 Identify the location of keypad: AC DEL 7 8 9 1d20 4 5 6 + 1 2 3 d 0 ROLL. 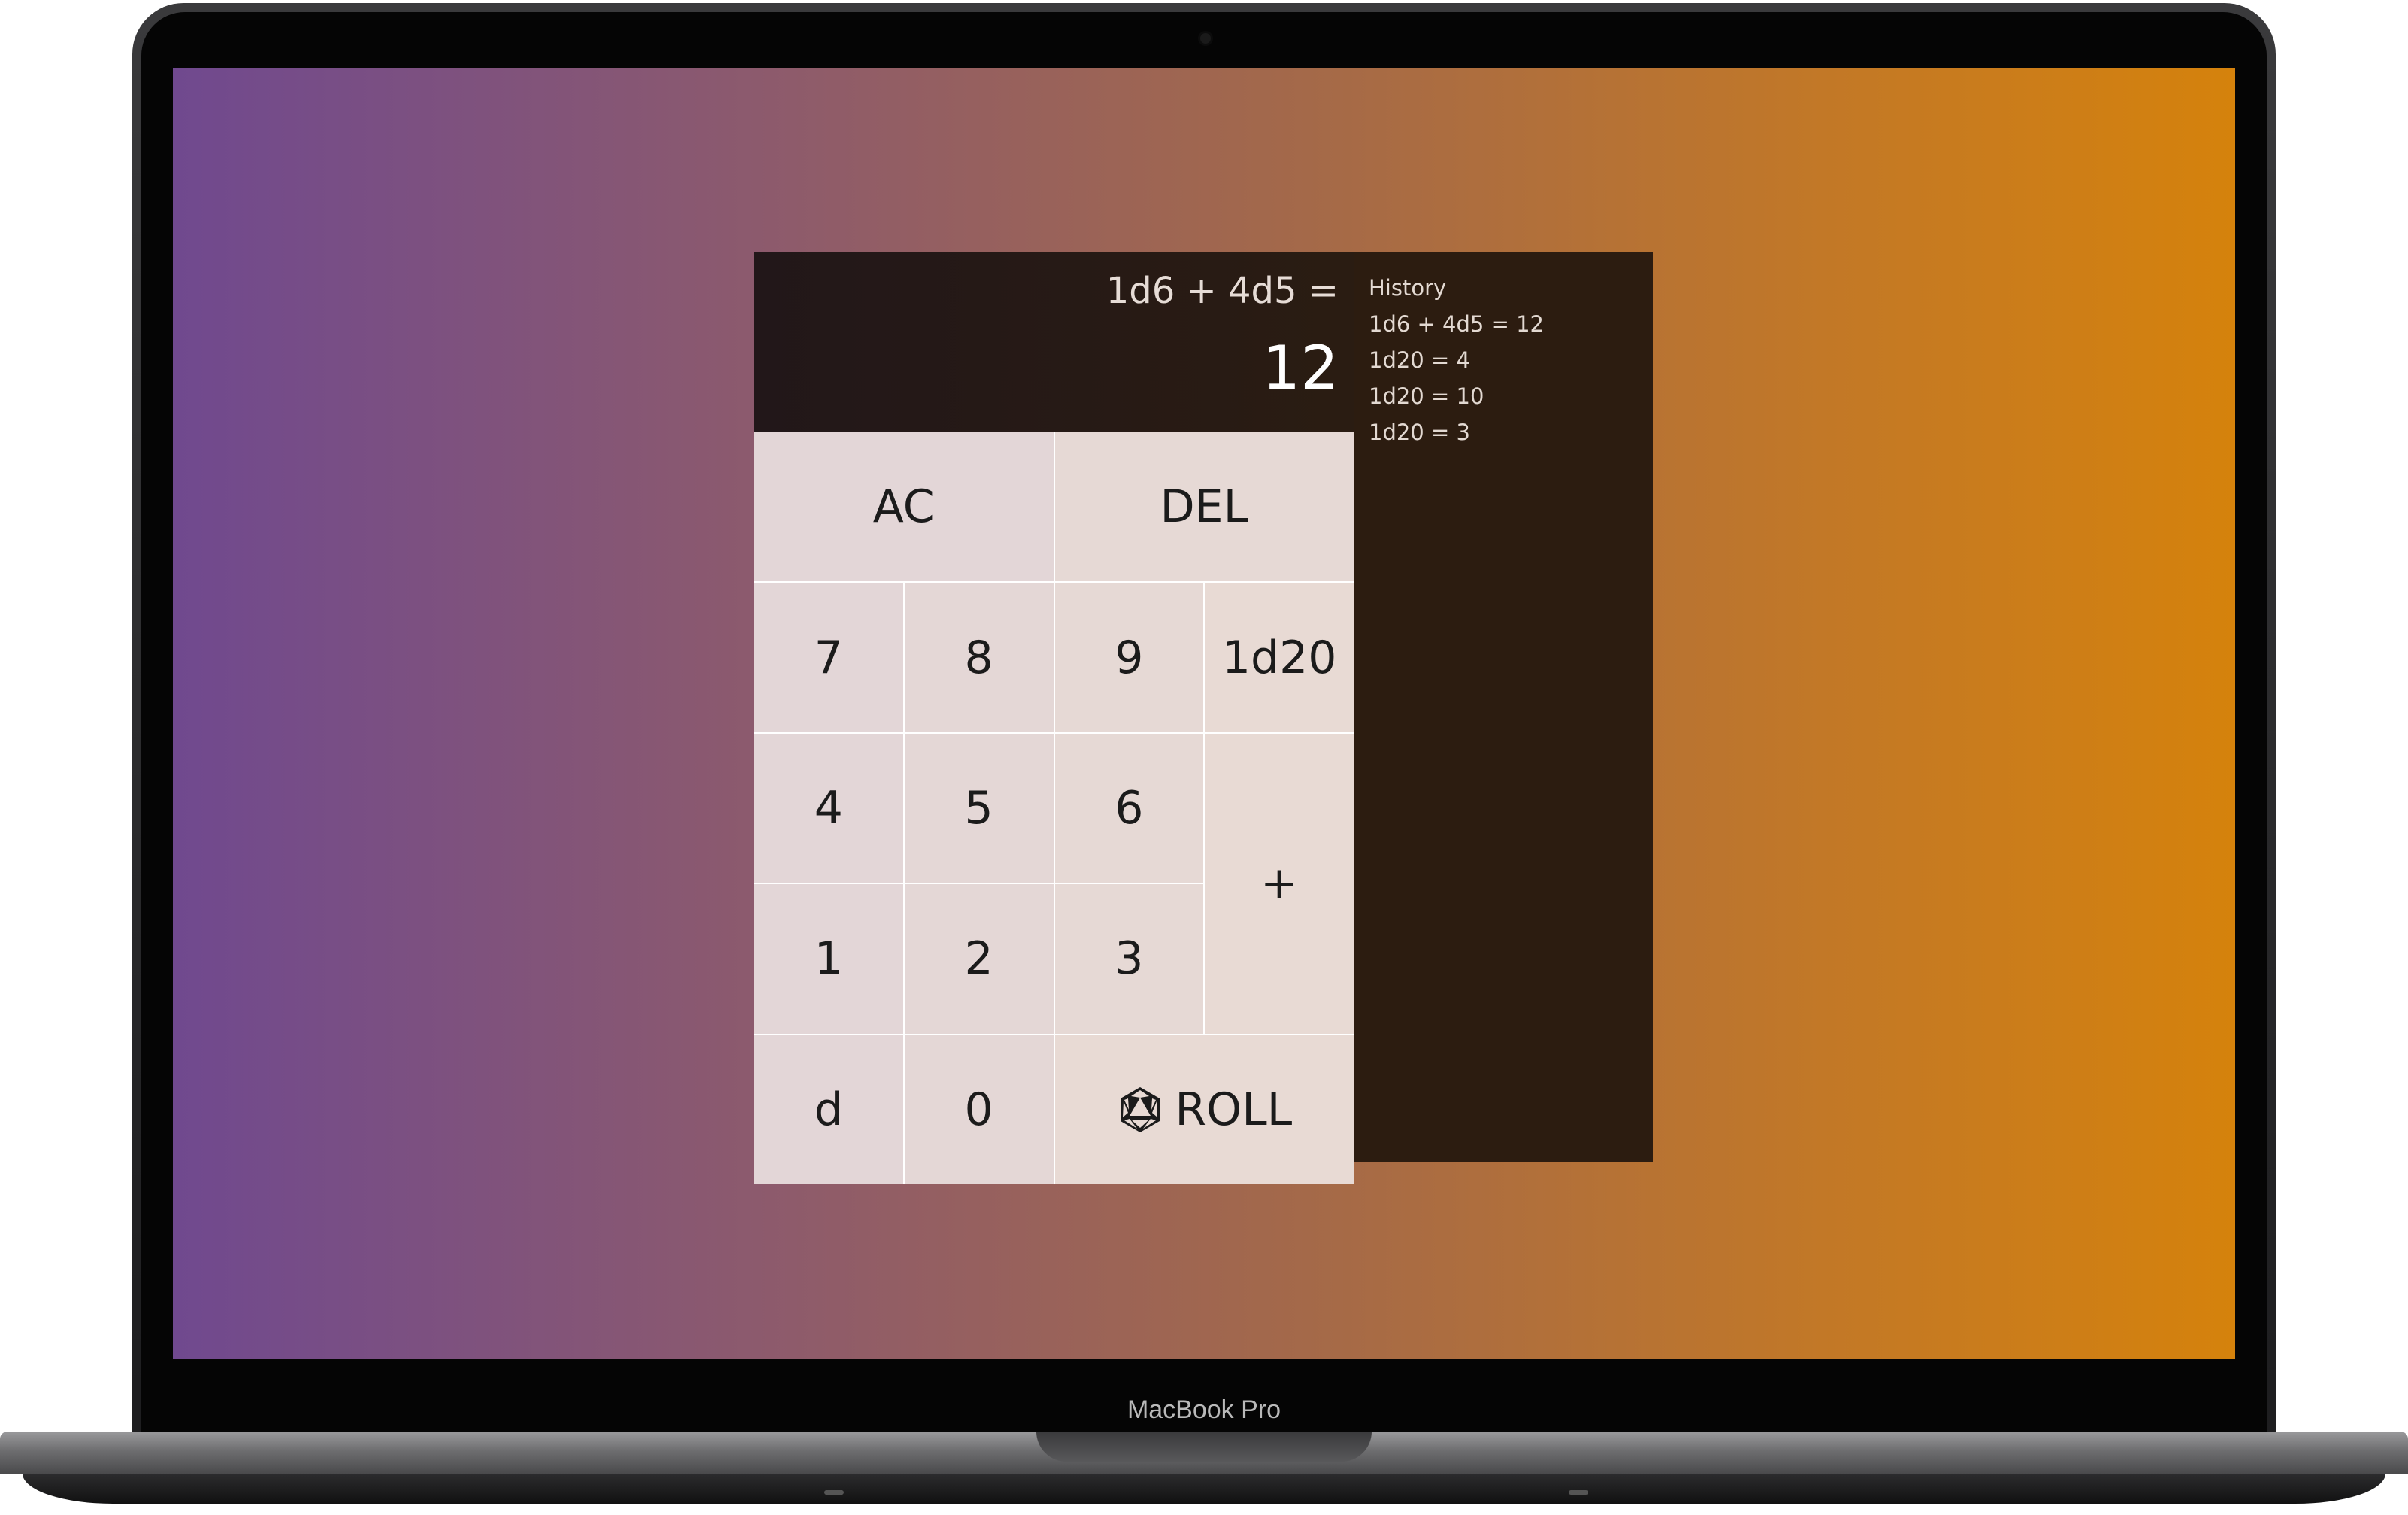
(1054, 808).